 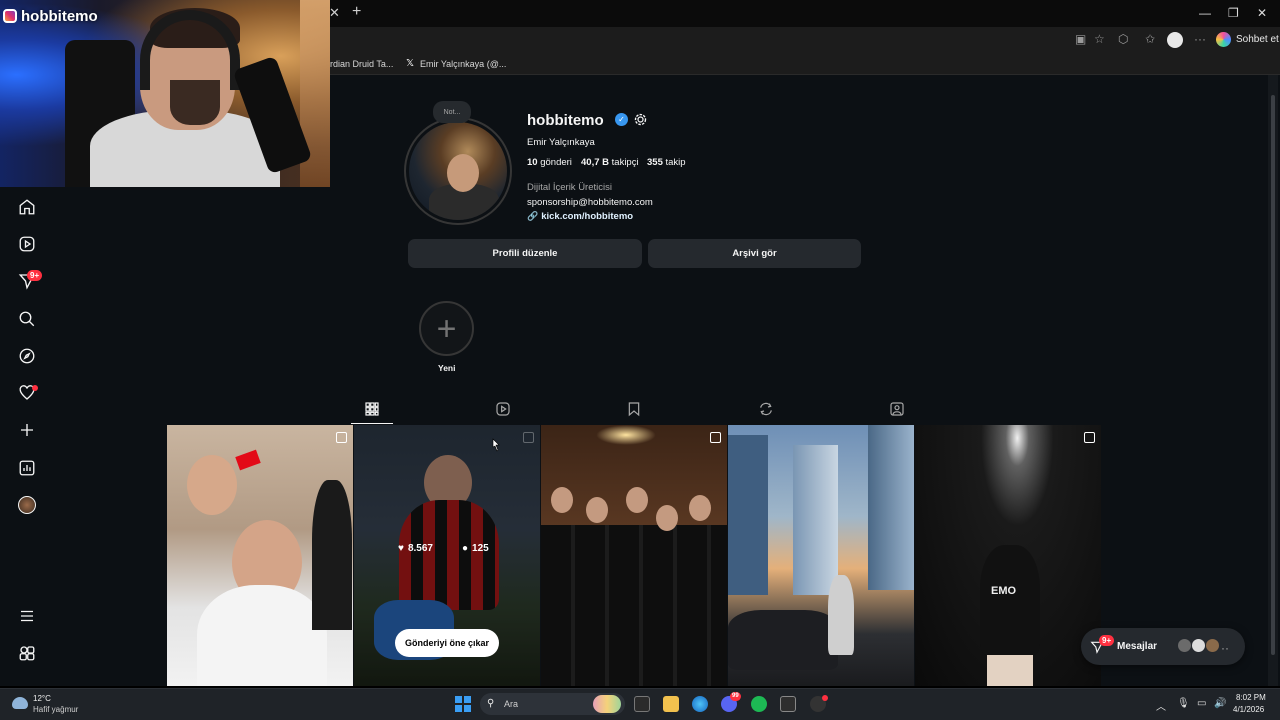 I want to click on weather-temperature: 12°C, so click(x=42, y=698).